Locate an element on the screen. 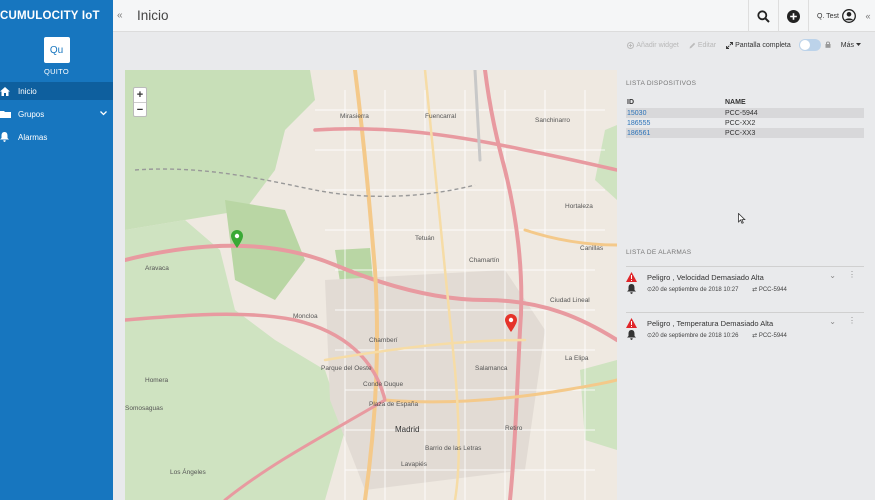  brand-logo: CUMULOCITY IoT is located at coordinates (50, 16).